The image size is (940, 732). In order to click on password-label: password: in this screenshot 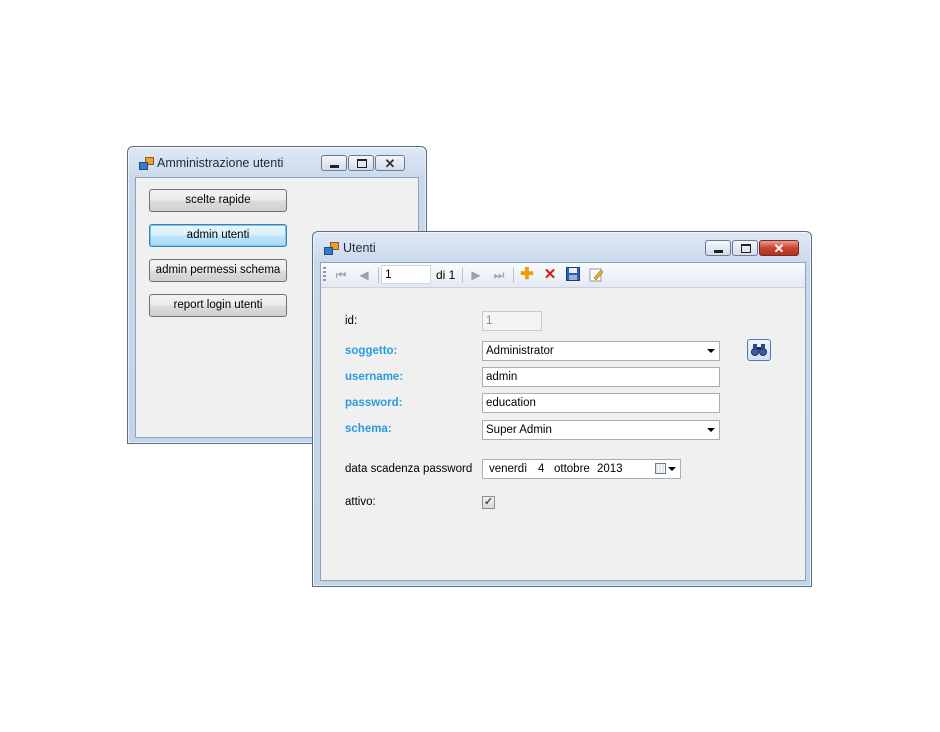, I will do `click(374, 403)`.